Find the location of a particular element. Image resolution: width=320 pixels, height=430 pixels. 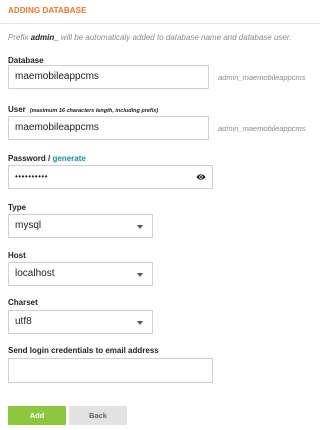

user-label-text: User is located at coordinates (17, 109).